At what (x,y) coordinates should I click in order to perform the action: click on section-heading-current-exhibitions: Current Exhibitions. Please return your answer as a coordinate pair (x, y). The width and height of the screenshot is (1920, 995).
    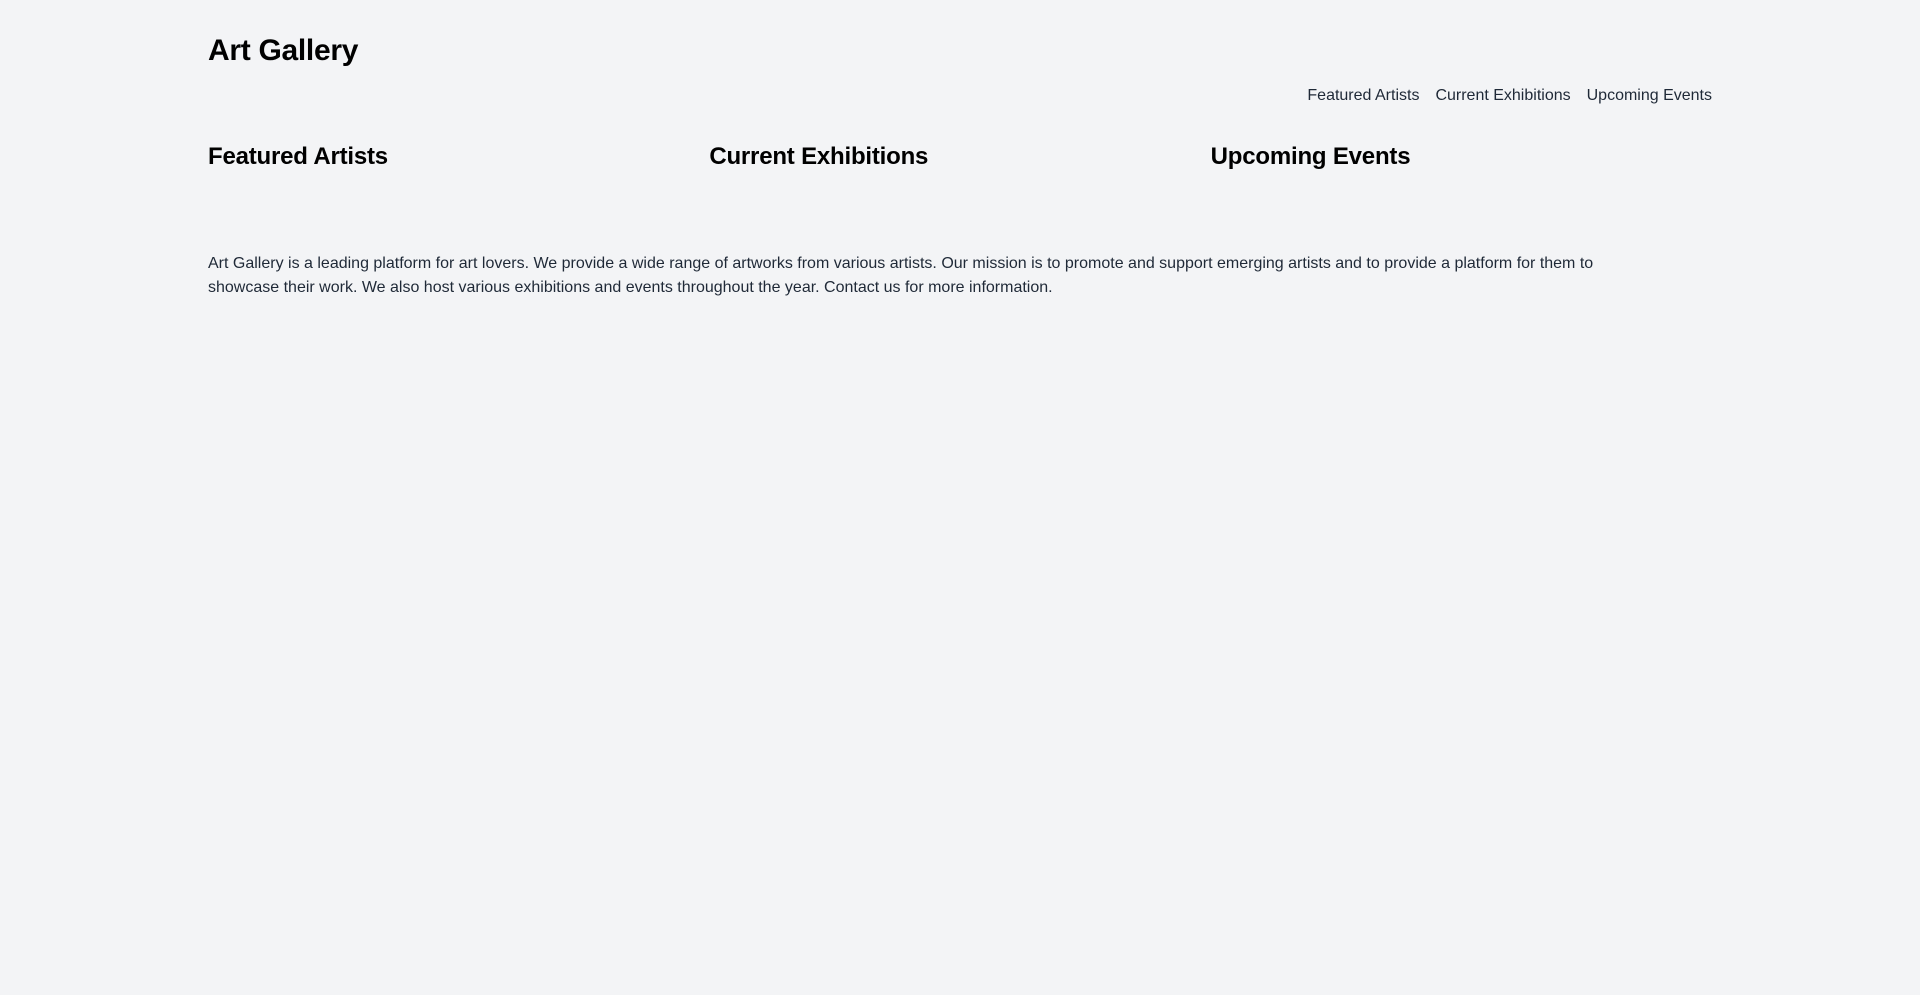
    Looking at the image, I should click on (819, 156).